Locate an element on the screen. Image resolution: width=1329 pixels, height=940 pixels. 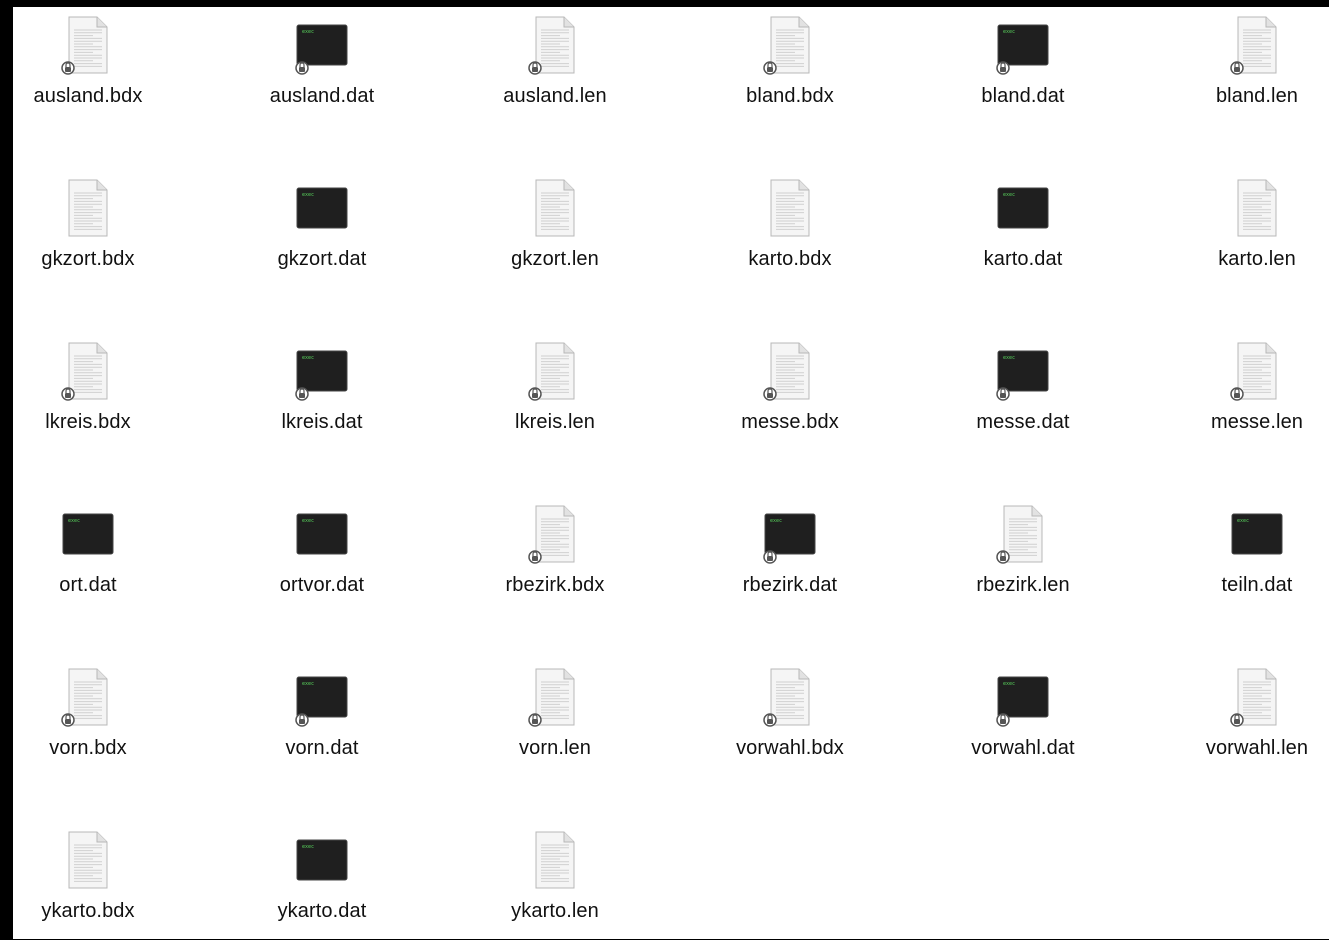
file-item: vorn.bdx is located at coordinates (88, 722).